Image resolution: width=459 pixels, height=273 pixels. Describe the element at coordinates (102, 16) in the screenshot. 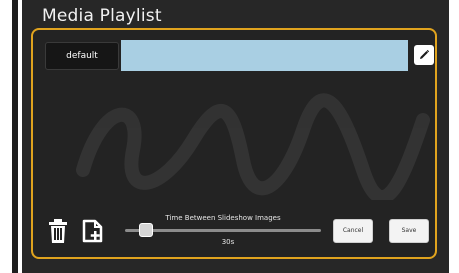

I see `dialog-title: Media Playlist` at that location.